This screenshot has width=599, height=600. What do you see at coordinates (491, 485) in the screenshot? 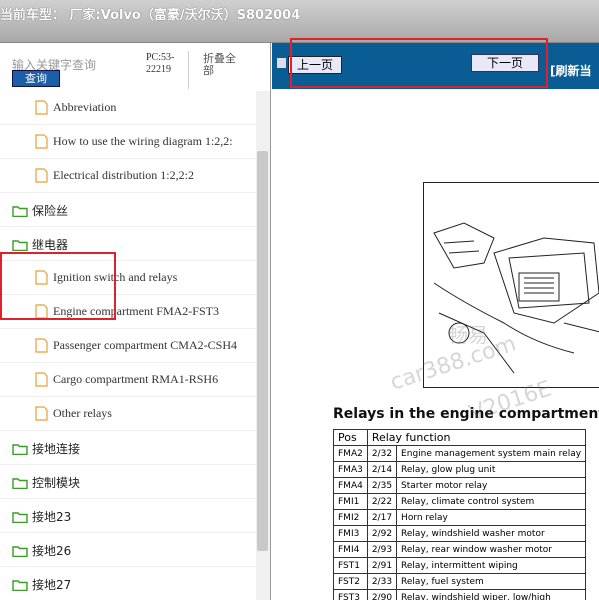
I see `table-cell: Starter motor relay` at bounding box center [491, 485].